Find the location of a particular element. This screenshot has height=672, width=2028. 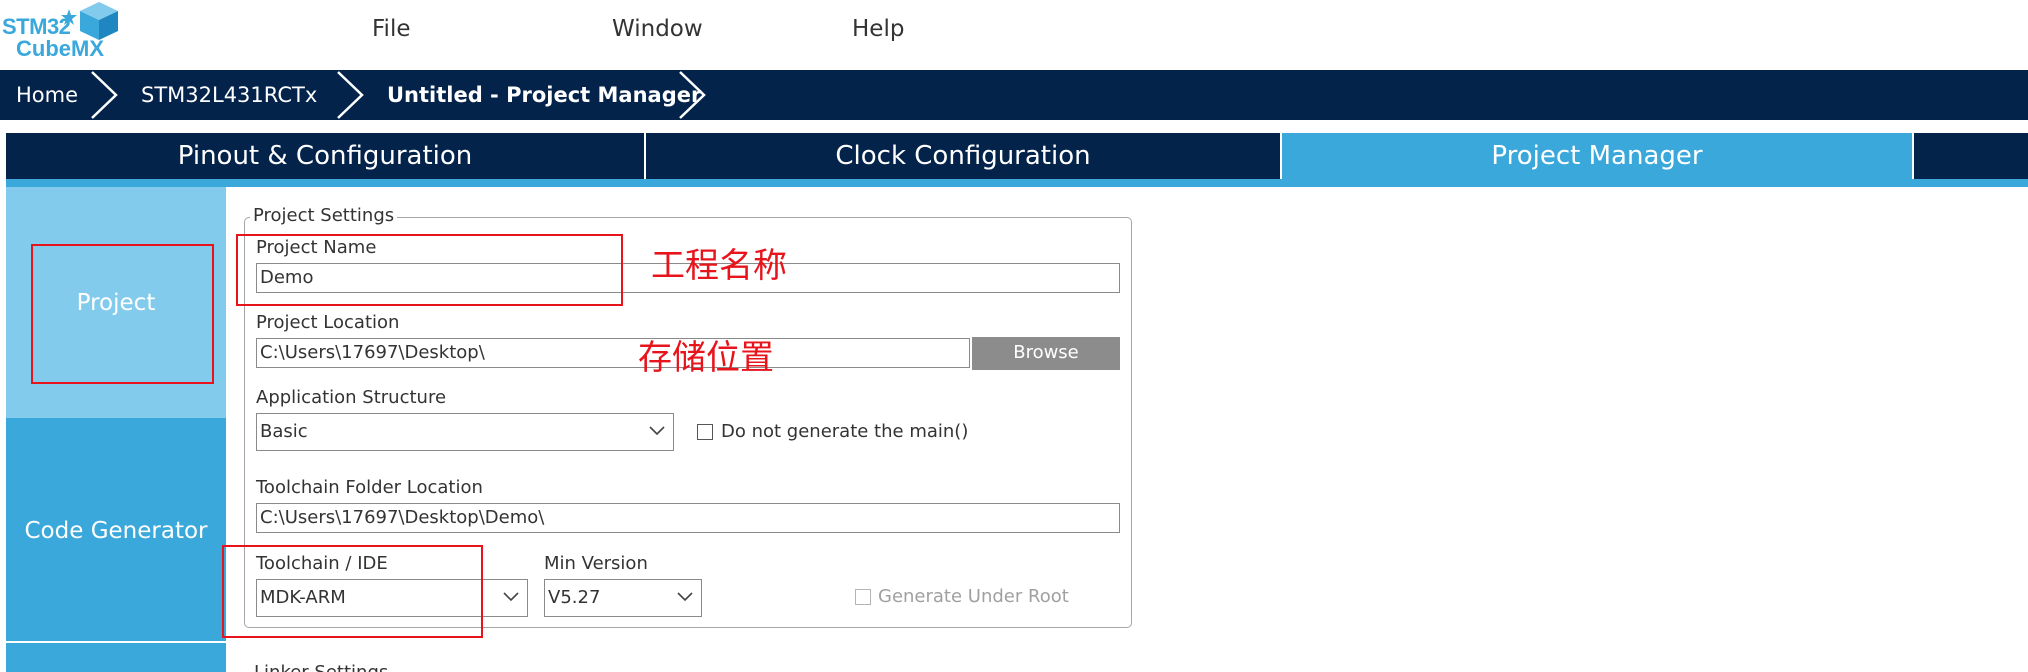

do-not-generate-main-checkbox is located at coordinates (705, 432).